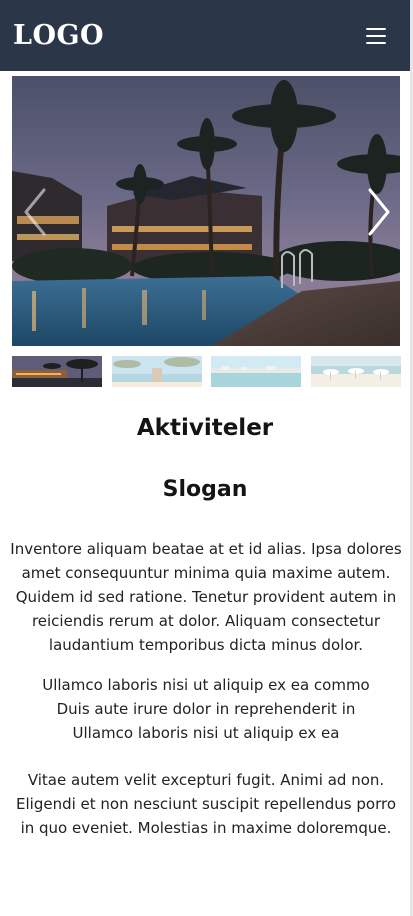  What do you see at coordinates (356, 371) in the screenshot?
I see `thumbnail-beach-umbrellas` at bounding box center [356, 371].